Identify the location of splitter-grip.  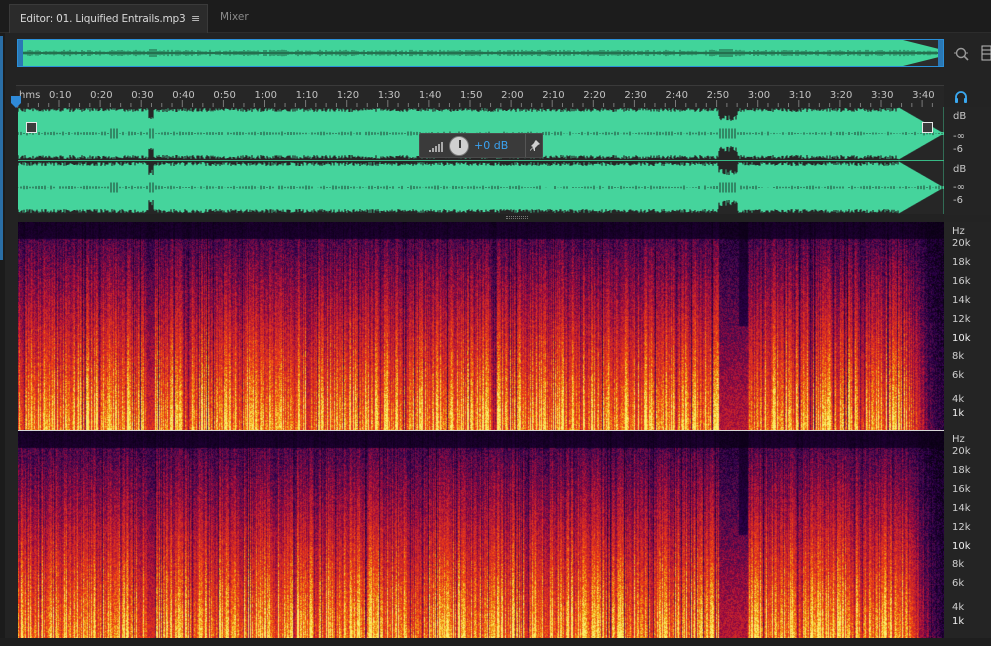
(517, 217).